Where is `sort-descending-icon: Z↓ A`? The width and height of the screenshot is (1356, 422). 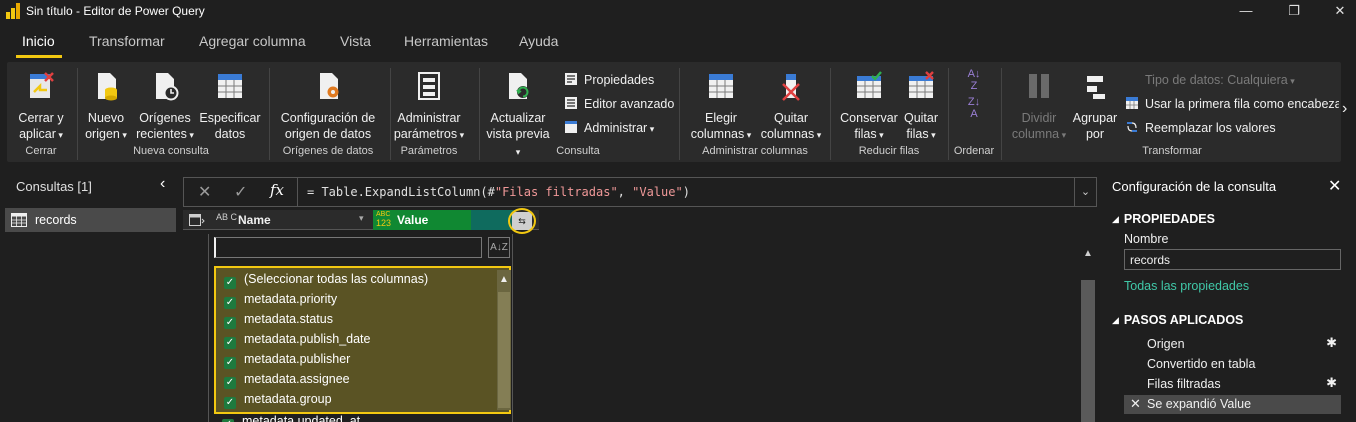 sort-descending-icon: Z↓ A is located at coordinates (974, 108).